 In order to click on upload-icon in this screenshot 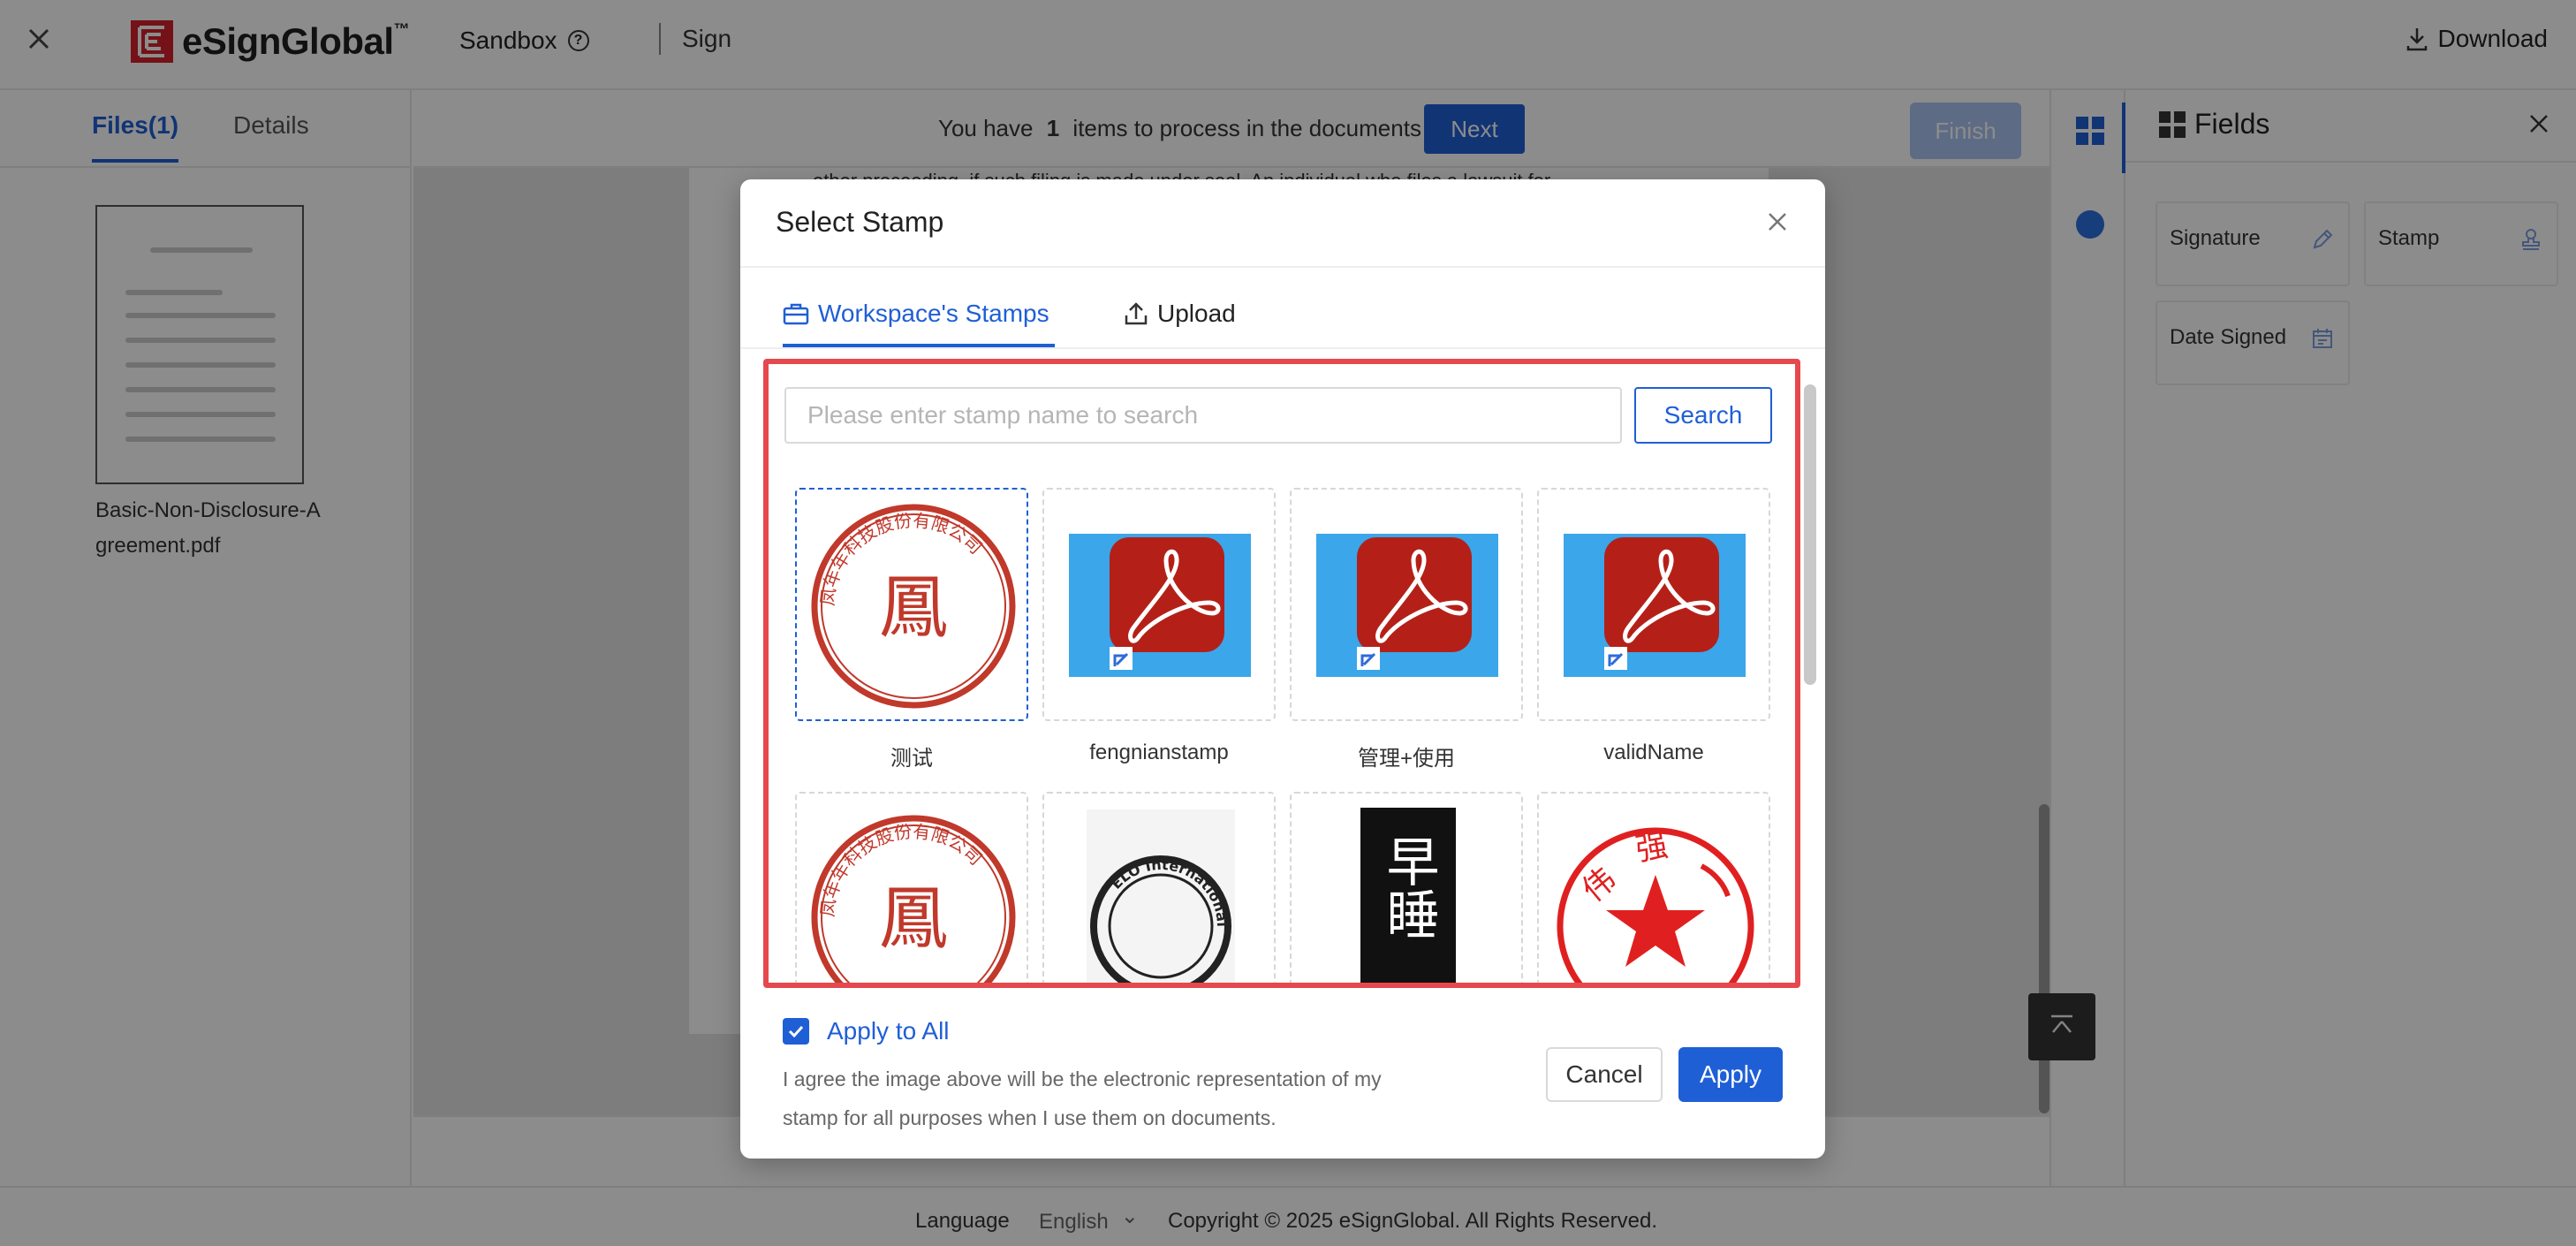, I will do `click(1137, 313)`.